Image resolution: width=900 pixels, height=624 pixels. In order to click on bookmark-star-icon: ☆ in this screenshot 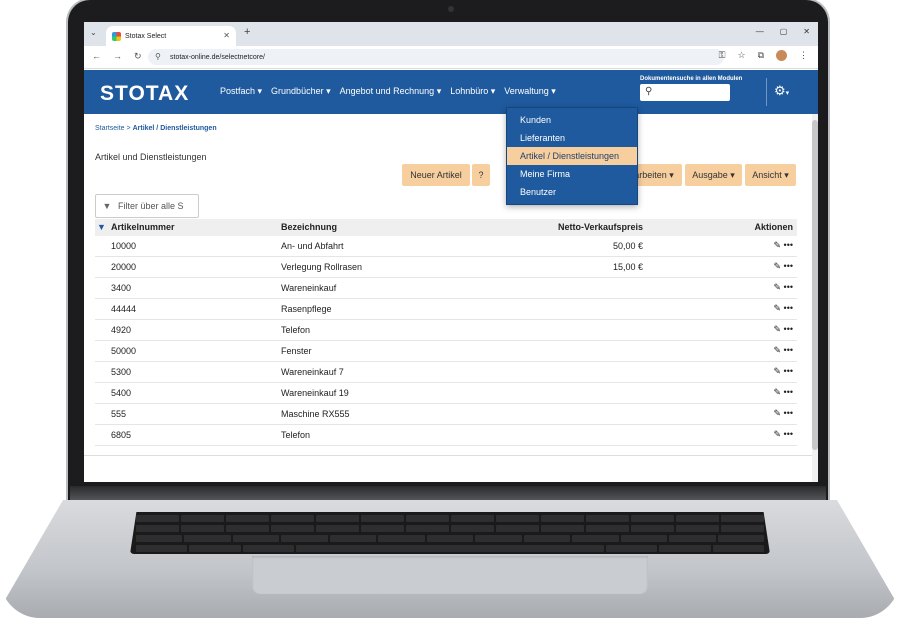, I will do `click(741, 55)`.